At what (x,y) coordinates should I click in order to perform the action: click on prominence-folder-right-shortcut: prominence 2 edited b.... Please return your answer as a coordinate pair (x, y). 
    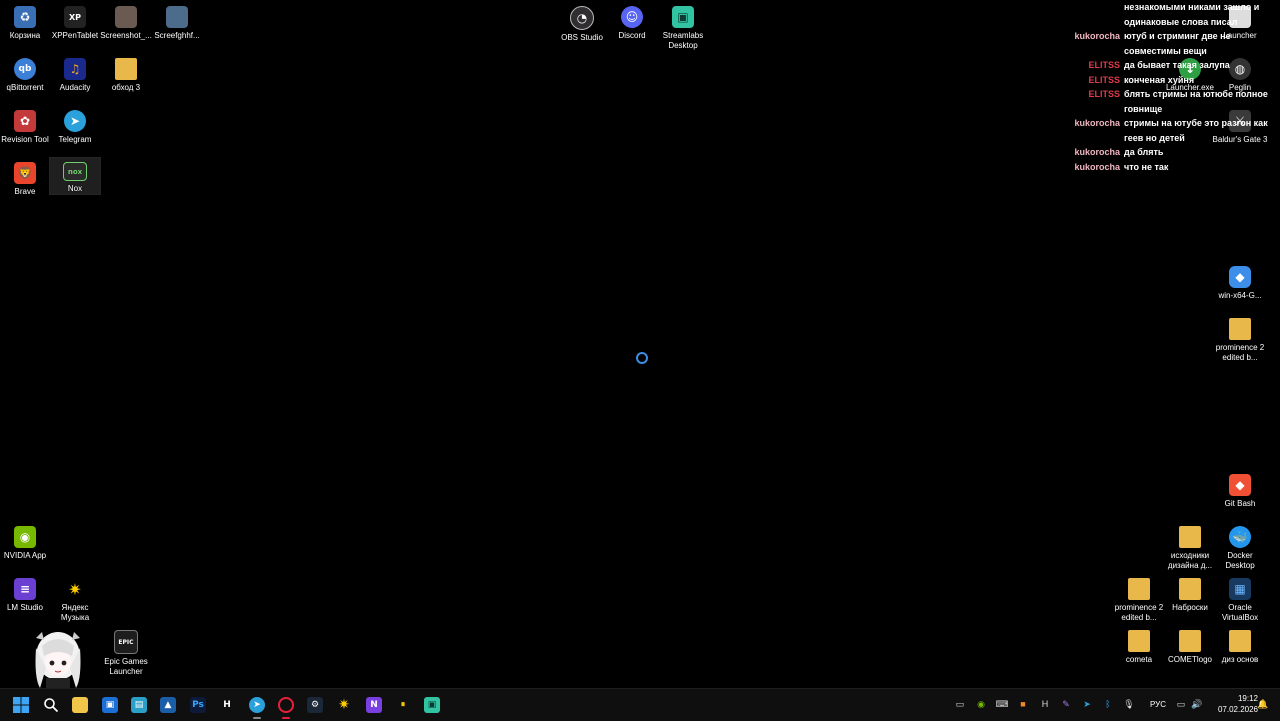
    Looking at the image, I should click on (1240, 338).